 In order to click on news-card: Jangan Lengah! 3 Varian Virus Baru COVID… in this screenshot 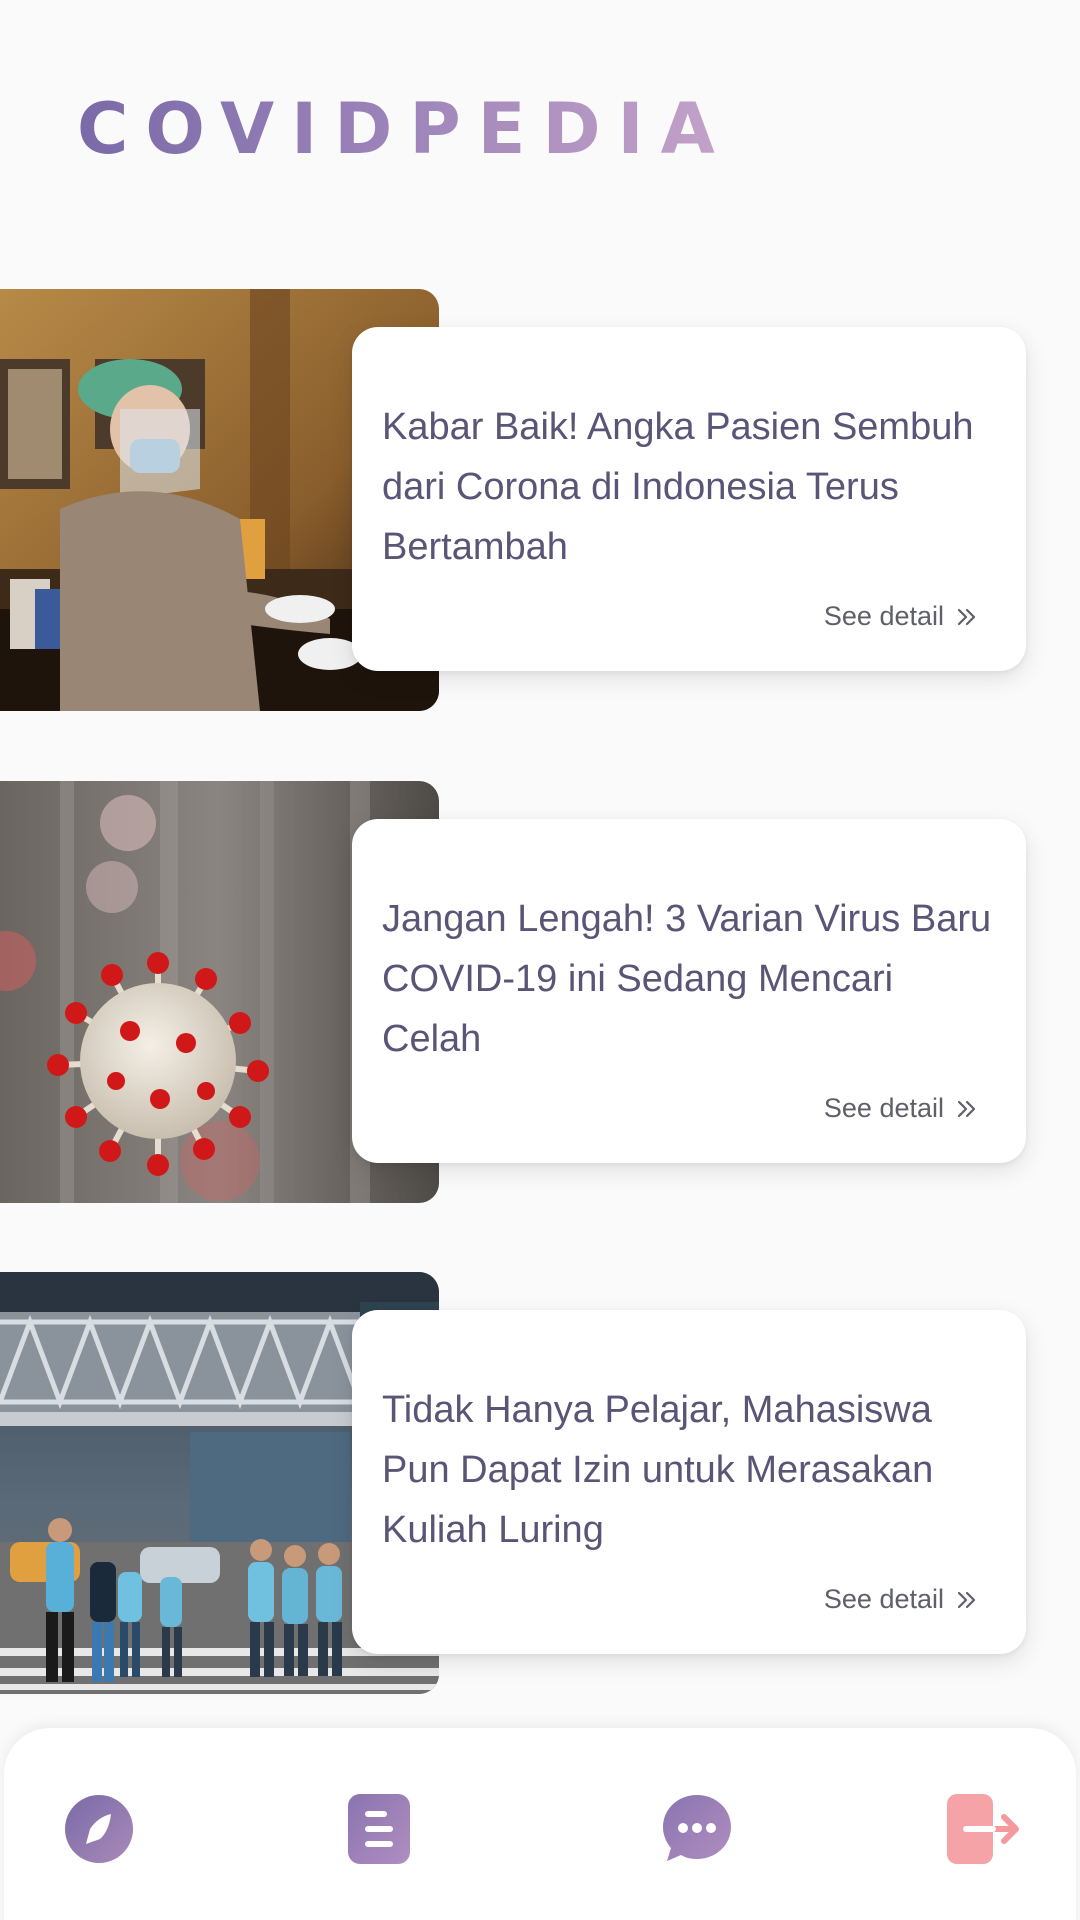, I will do `click(689, 991)`.